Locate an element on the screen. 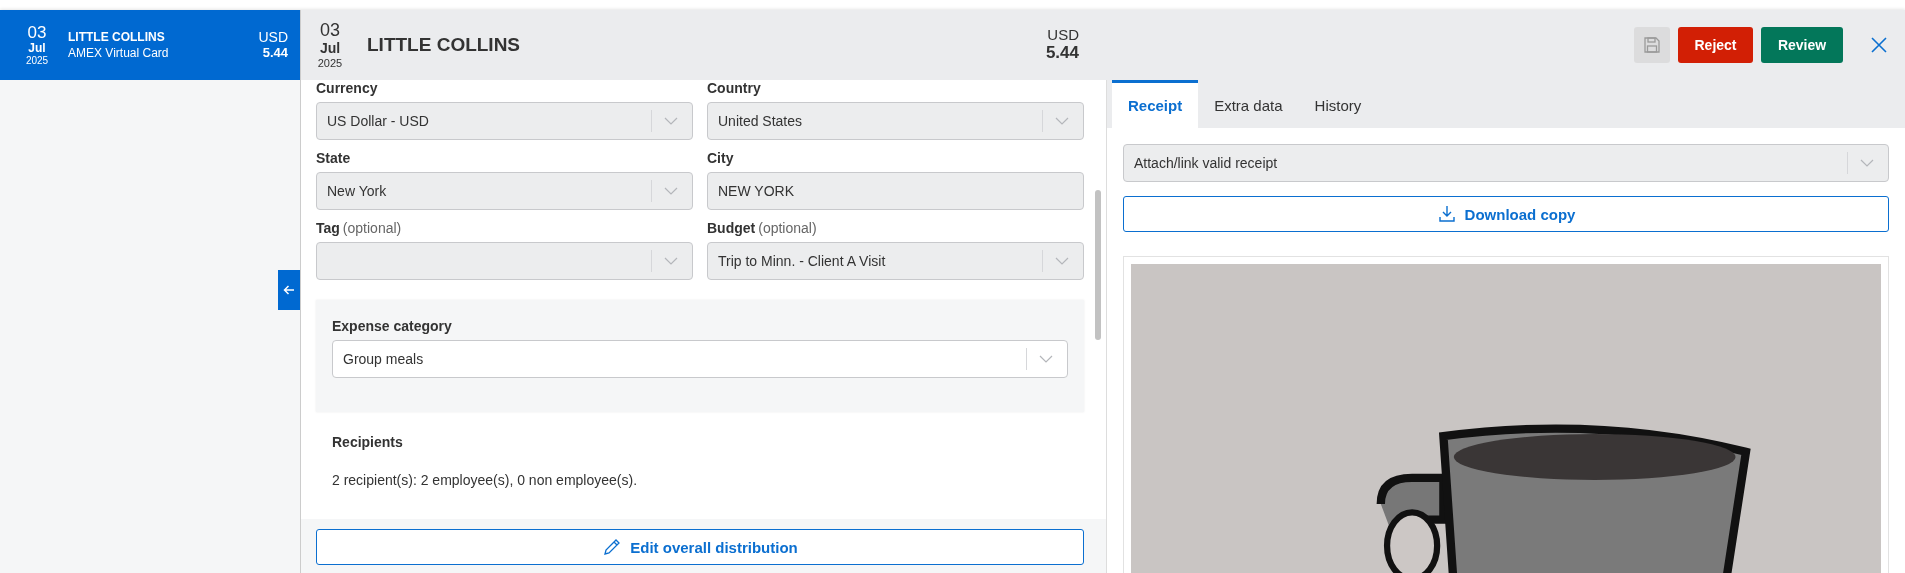  select-field: Group meals is located at coordinates (700, 359).